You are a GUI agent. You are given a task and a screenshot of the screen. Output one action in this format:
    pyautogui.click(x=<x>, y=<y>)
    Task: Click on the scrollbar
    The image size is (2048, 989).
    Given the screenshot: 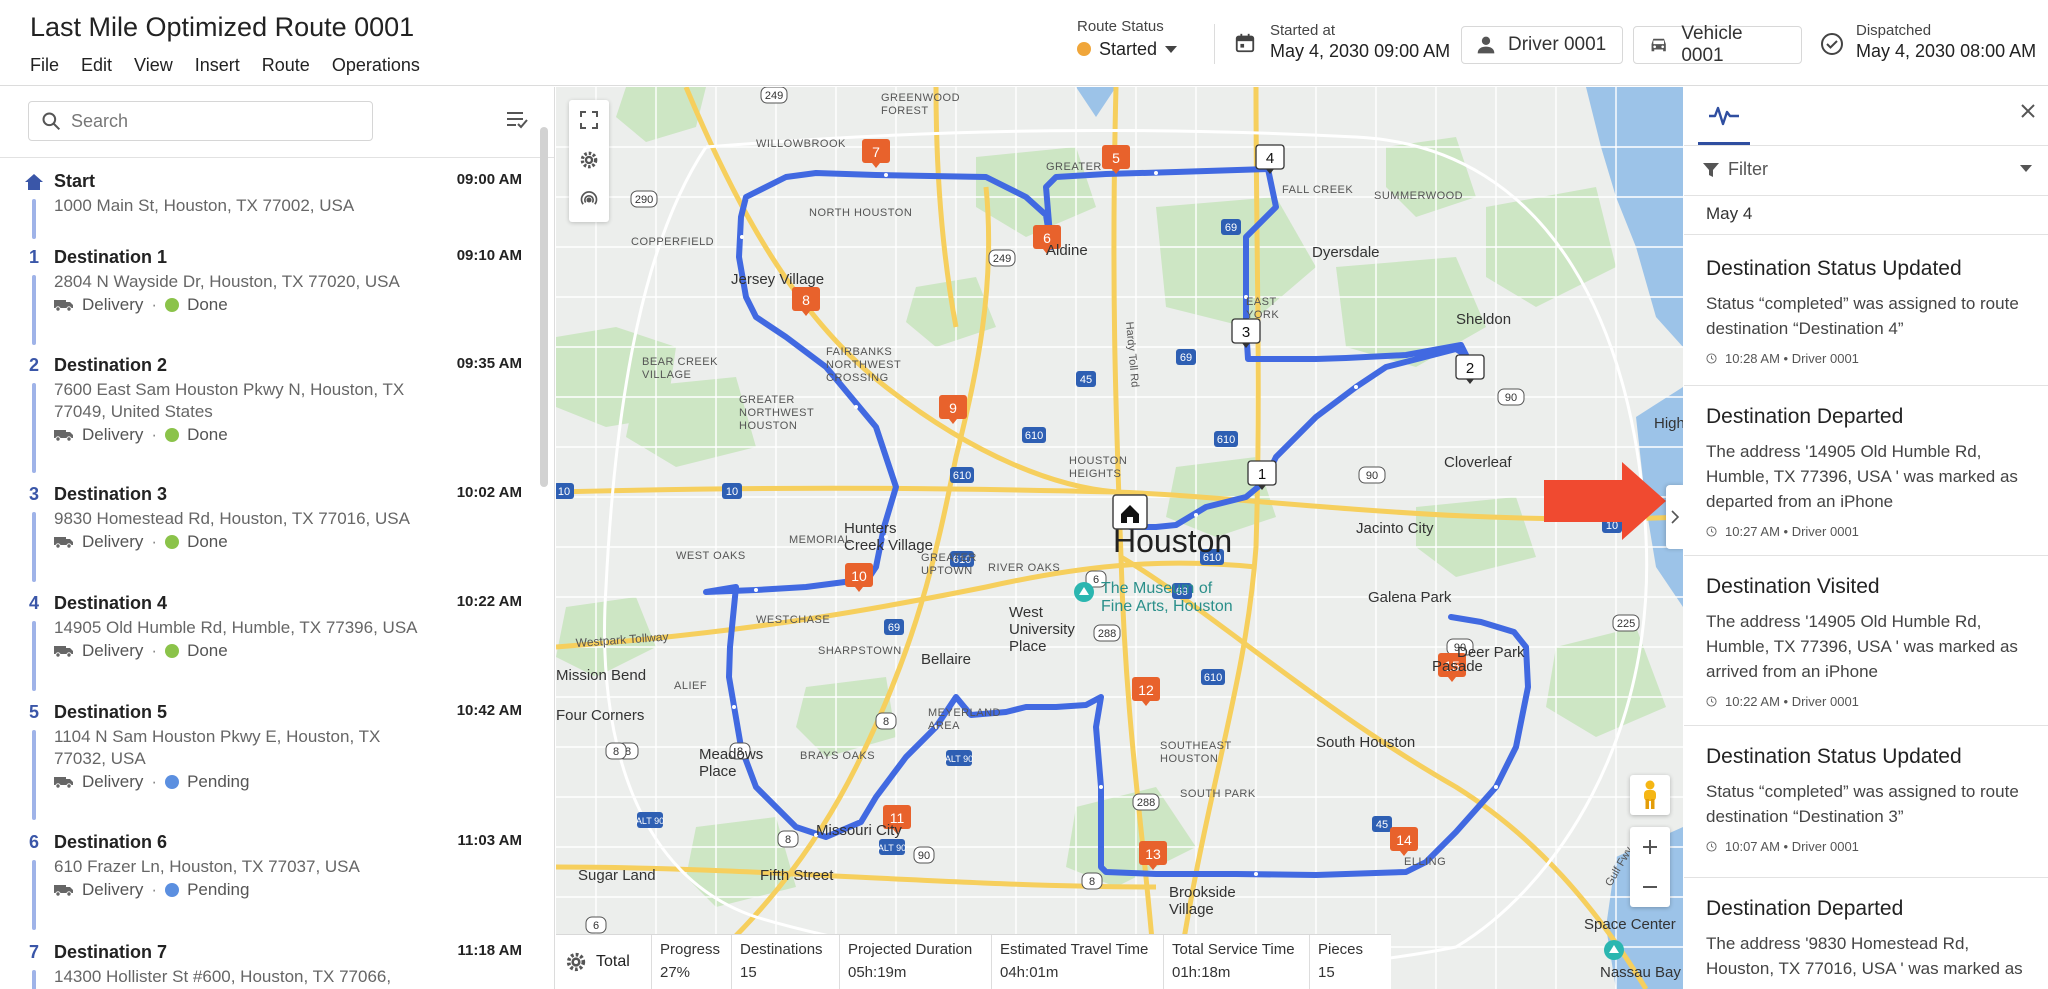 What is the action you would take?
    pyautogui.click(x=544, y=307)
    